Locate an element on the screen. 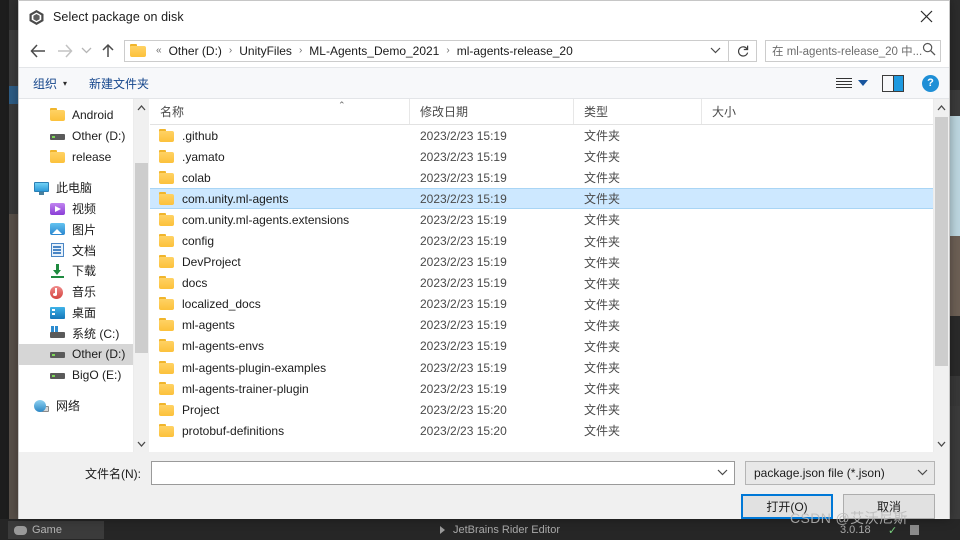 The height and width of the screenshot is (540, 960). file-name: ml-agents-envs is located at coordinates (223, 346).